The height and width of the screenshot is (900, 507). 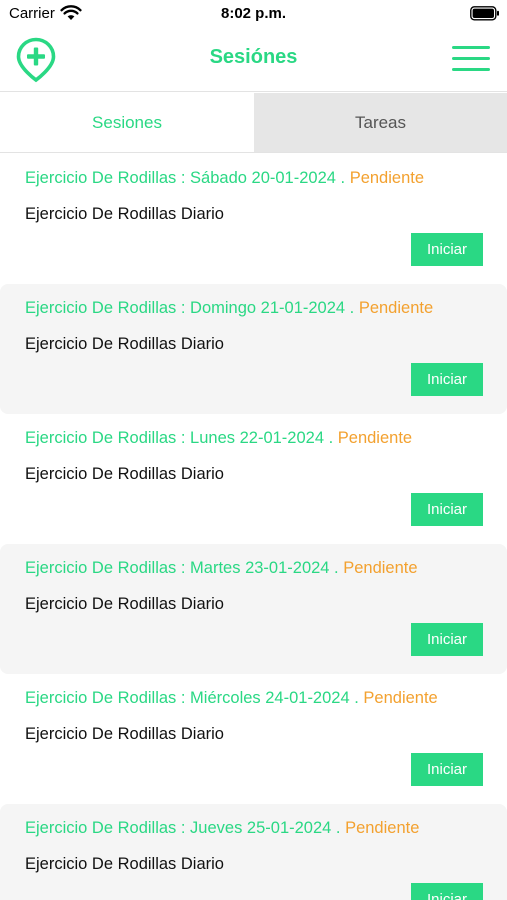 I want to click on page-title: Sesiónes, so click(x=253, y=57).